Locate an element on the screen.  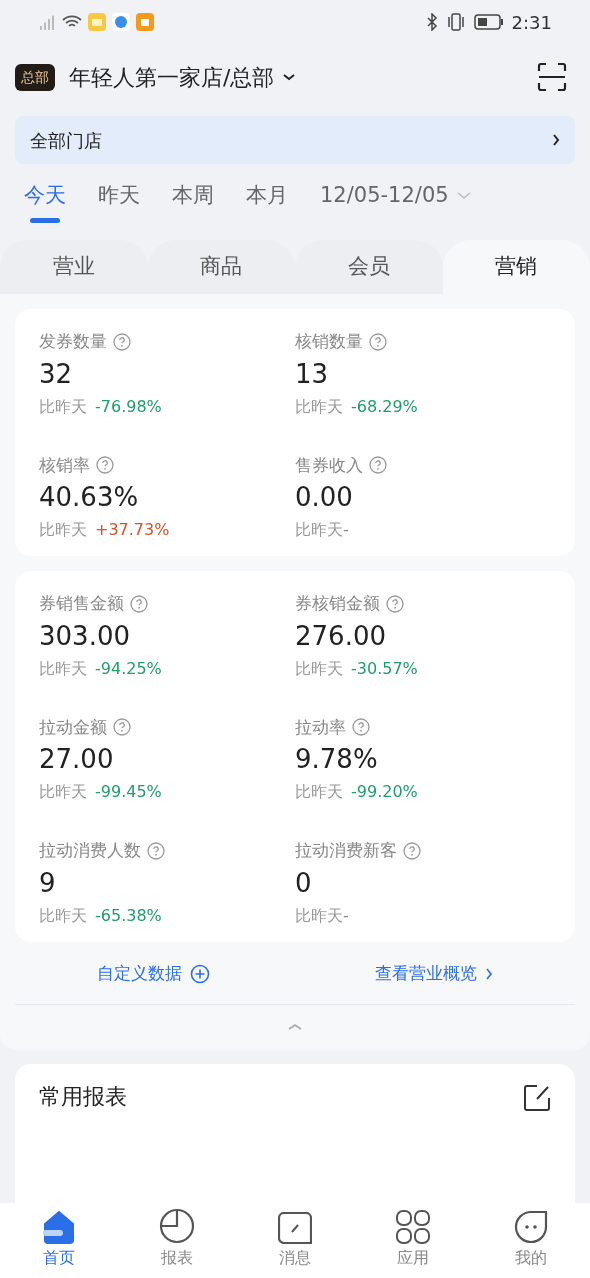
date-tab: 本周 is located at coordinates (193, 201).